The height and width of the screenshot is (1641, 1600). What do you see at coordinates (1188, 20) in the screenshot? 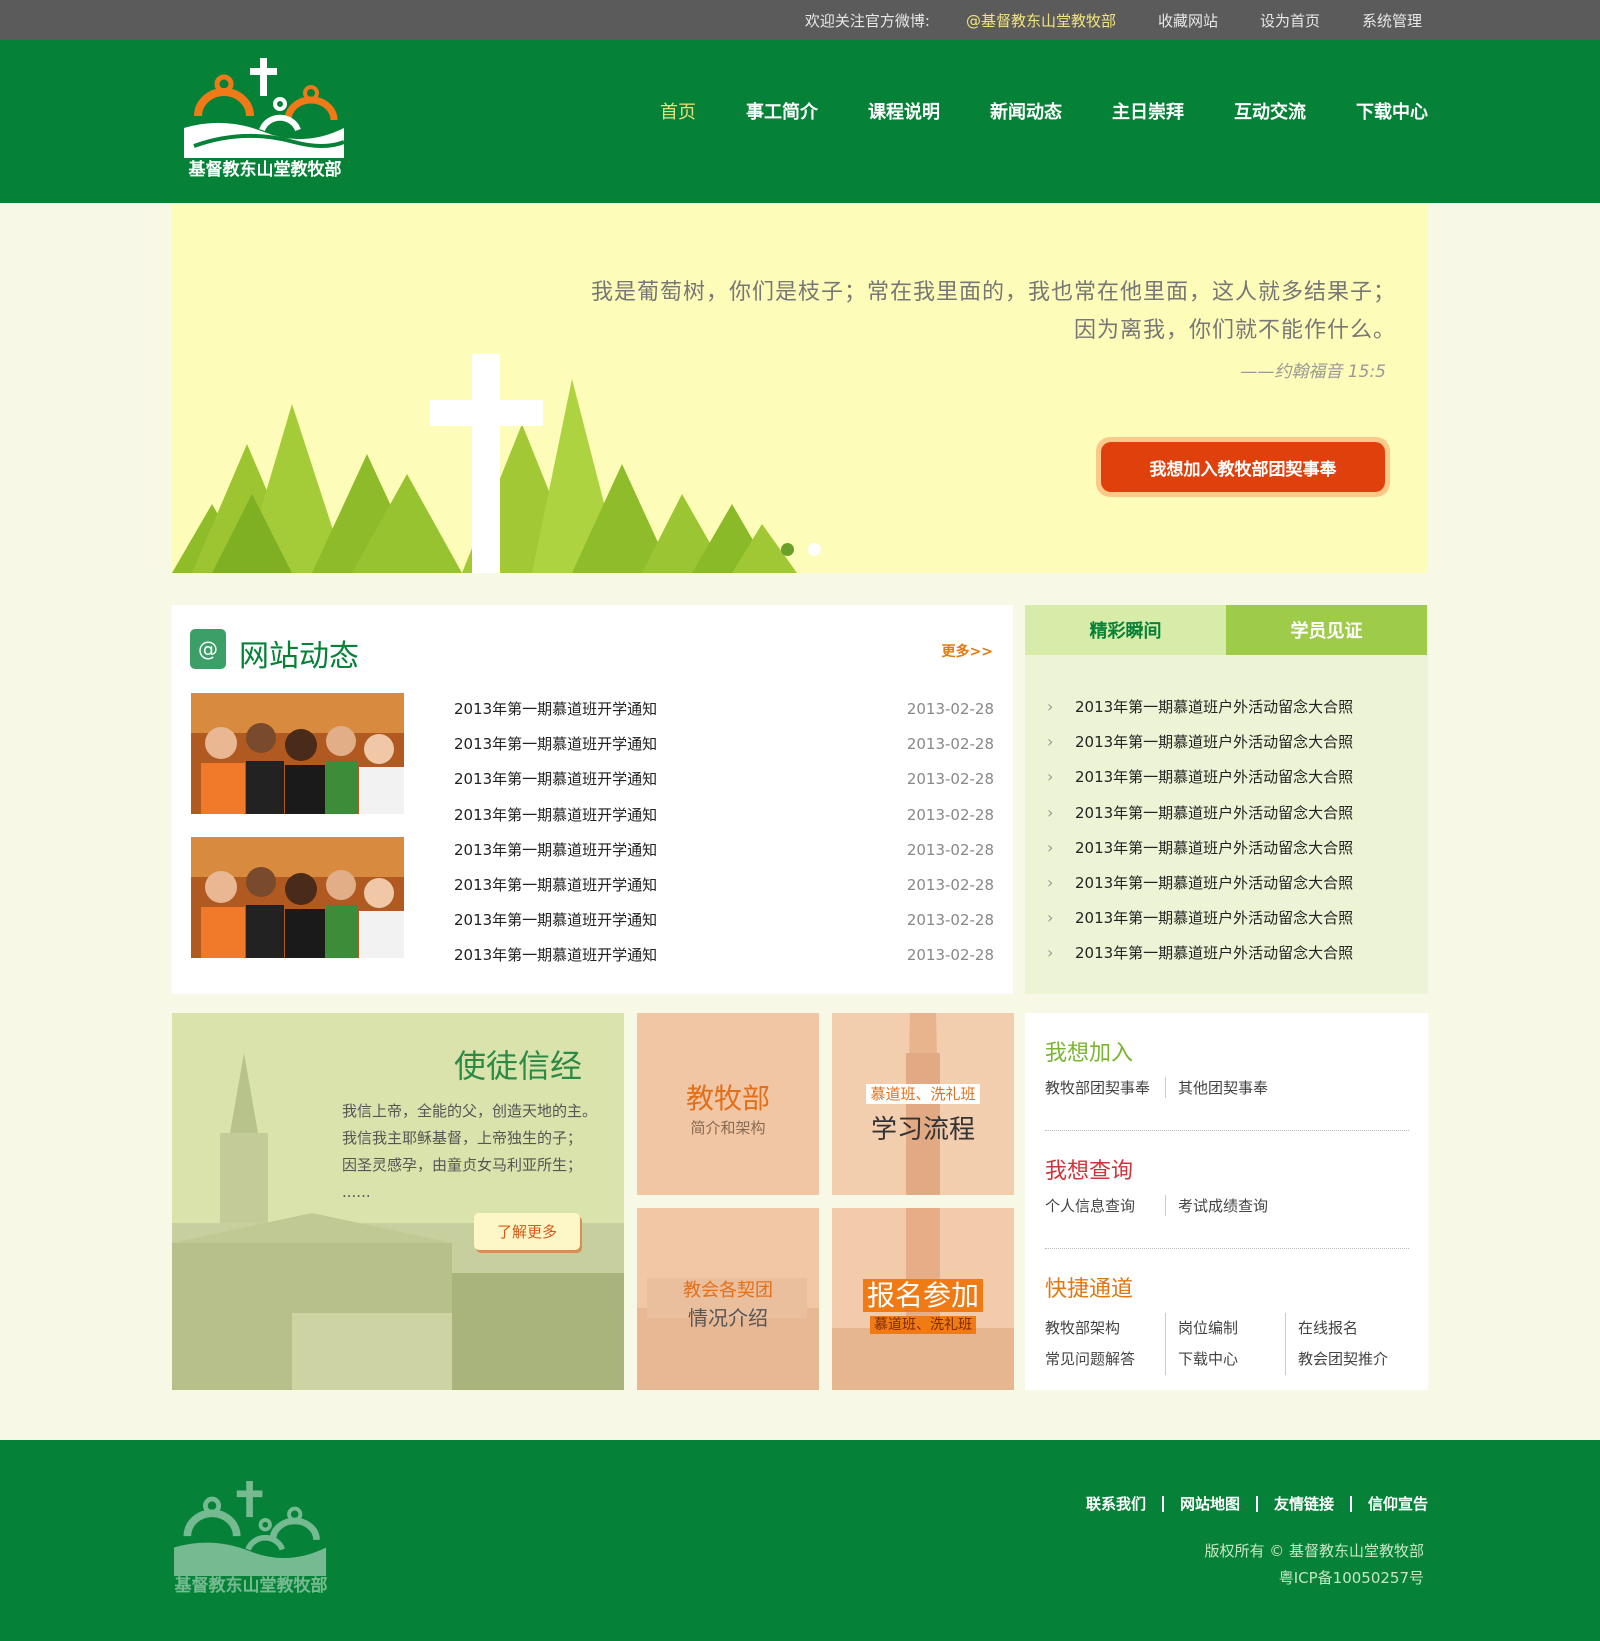
I see `favorite-link: 收藏网站` at bounding box center [1188, 20].